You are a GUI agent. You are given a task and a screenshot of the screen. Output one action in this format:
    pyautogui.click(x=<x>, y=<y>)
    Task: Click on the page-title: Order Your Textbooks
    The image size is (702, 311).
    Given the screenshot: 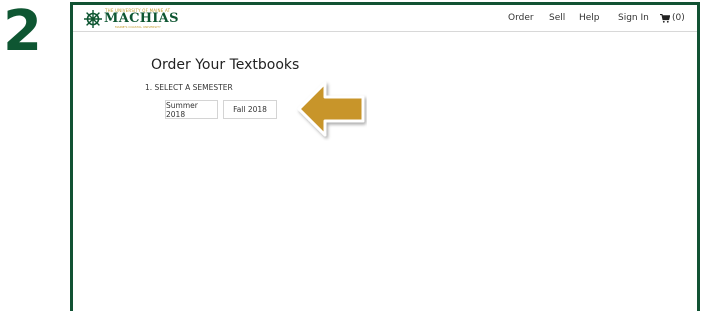 What is the action you would take?
    pyautogui.click(x=225, y=65)
    